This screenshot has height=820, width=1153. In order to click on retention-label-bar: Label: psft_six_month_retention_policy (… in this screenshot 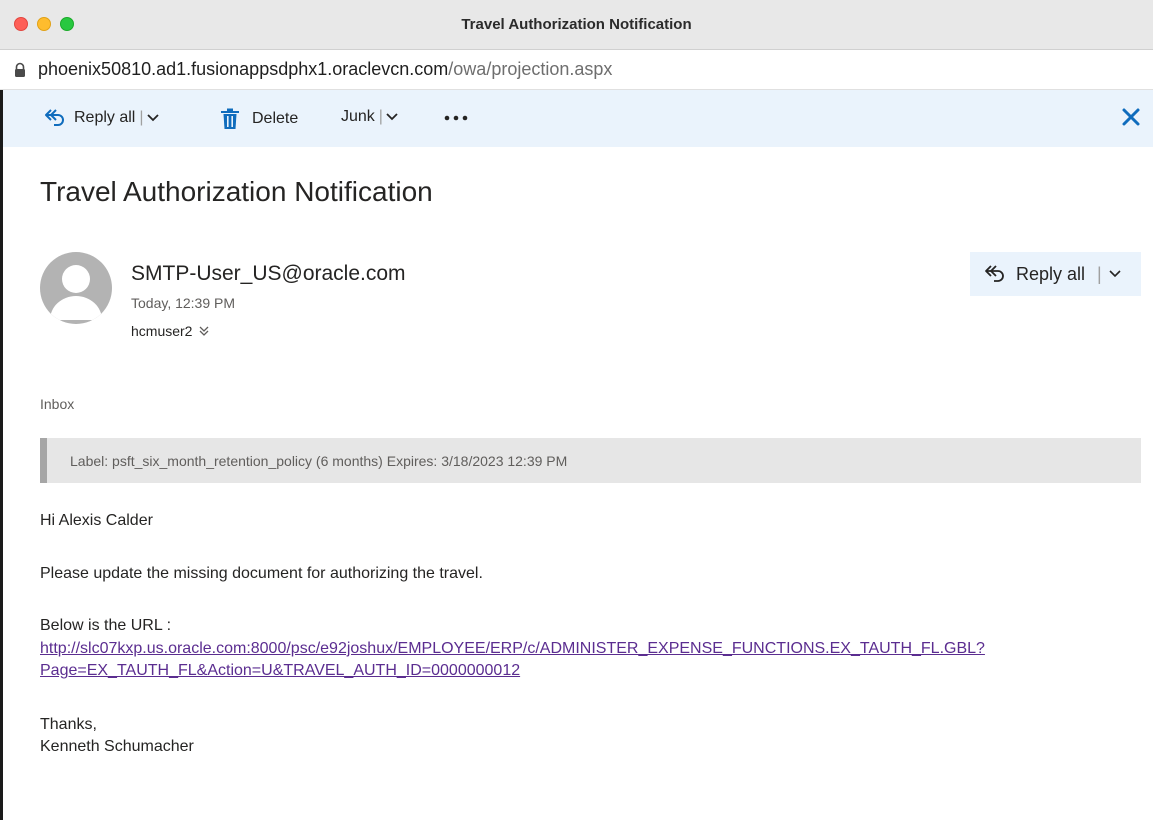, I will do `click(590, 460)`.